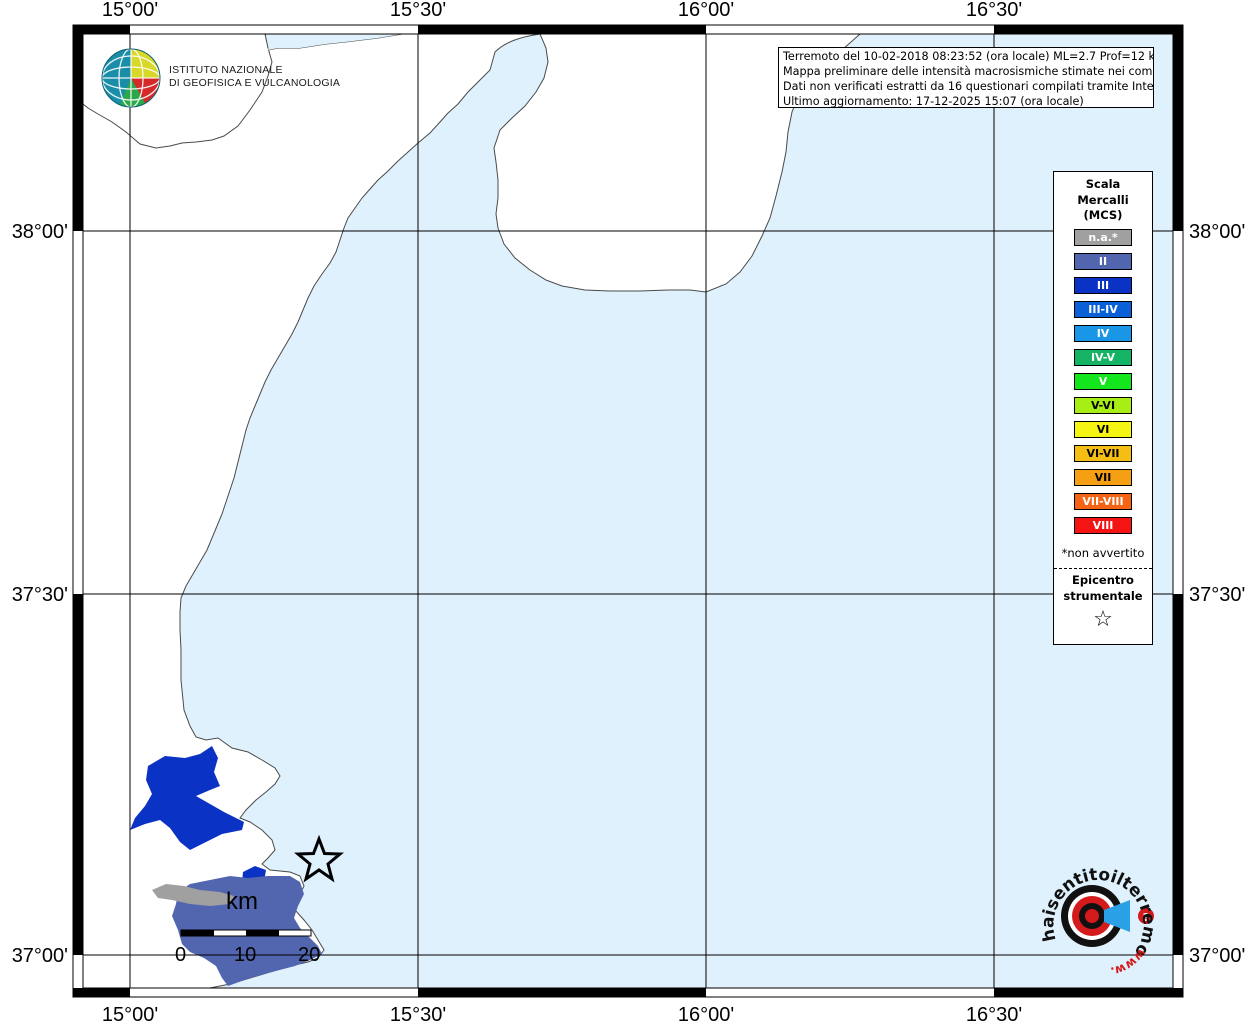 This screenshot has width=1255, height=1024. What do you see at coordinates (418, 1014) in the screenshot?
I see `lon-label-bottom-2: 15°30'` at bounding box center [418, 1014].